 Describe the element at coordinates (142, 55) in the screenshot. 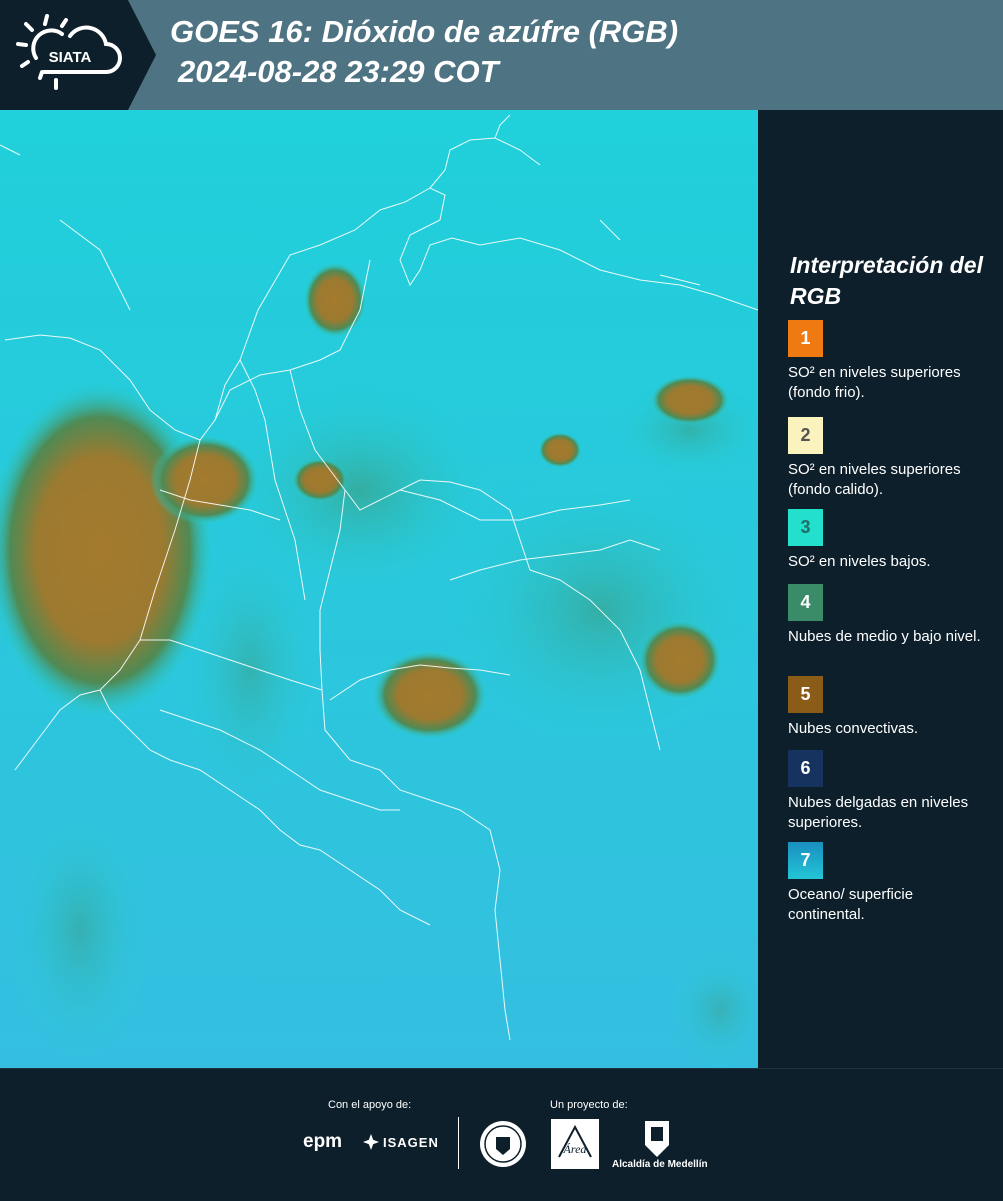

I see `logo-chevron` at that location.